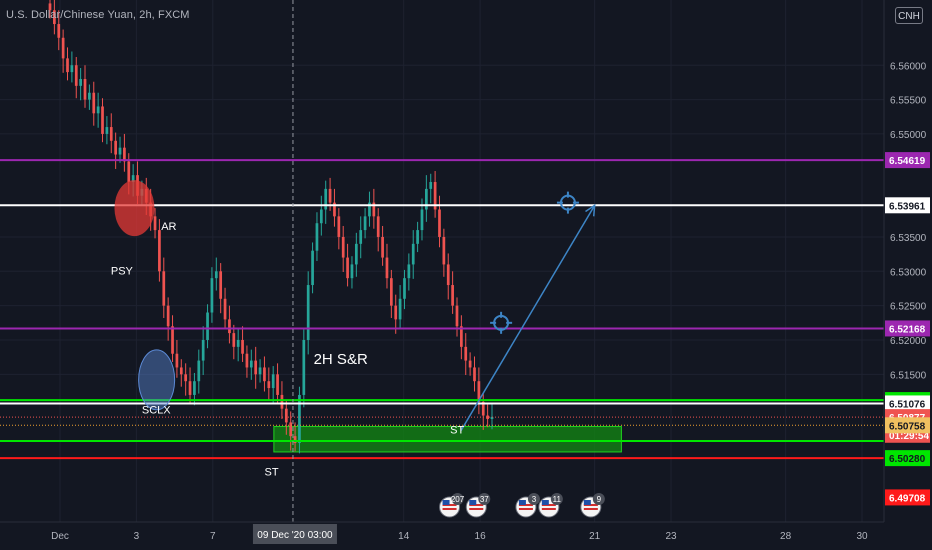 This screenshot has height=550, width=932. I want to click on y-tick-label: 6.55500, so click(908, 101).